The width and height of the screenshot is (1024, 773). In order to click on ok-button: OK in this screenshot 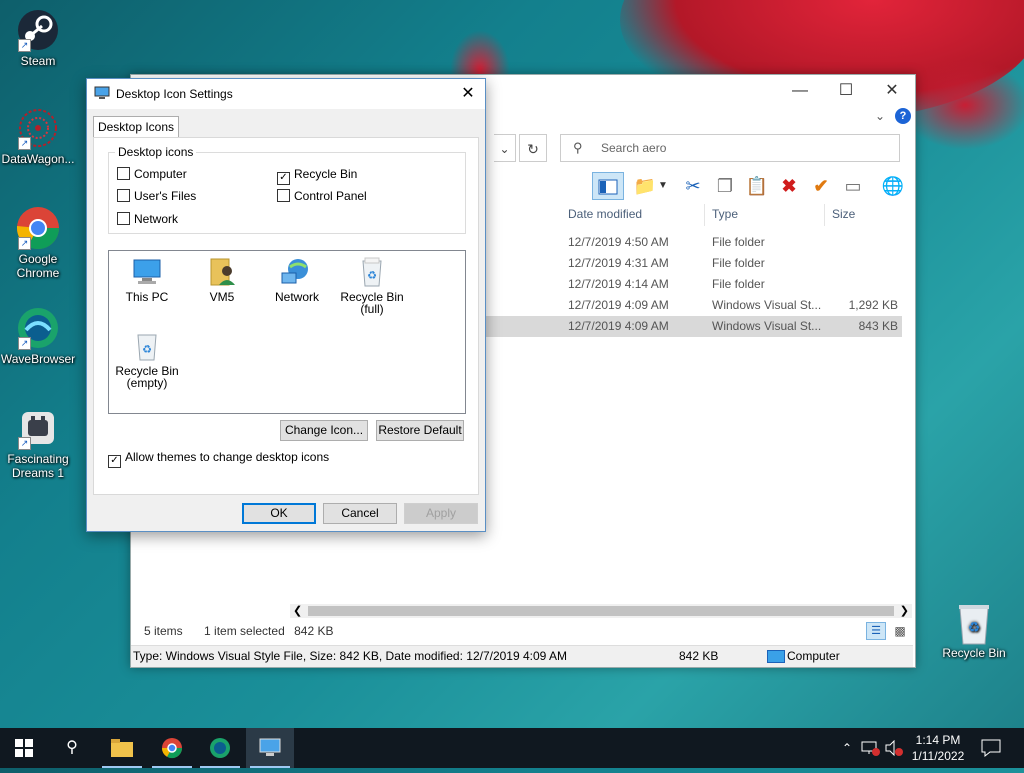, I will do `click(279, 513)`.